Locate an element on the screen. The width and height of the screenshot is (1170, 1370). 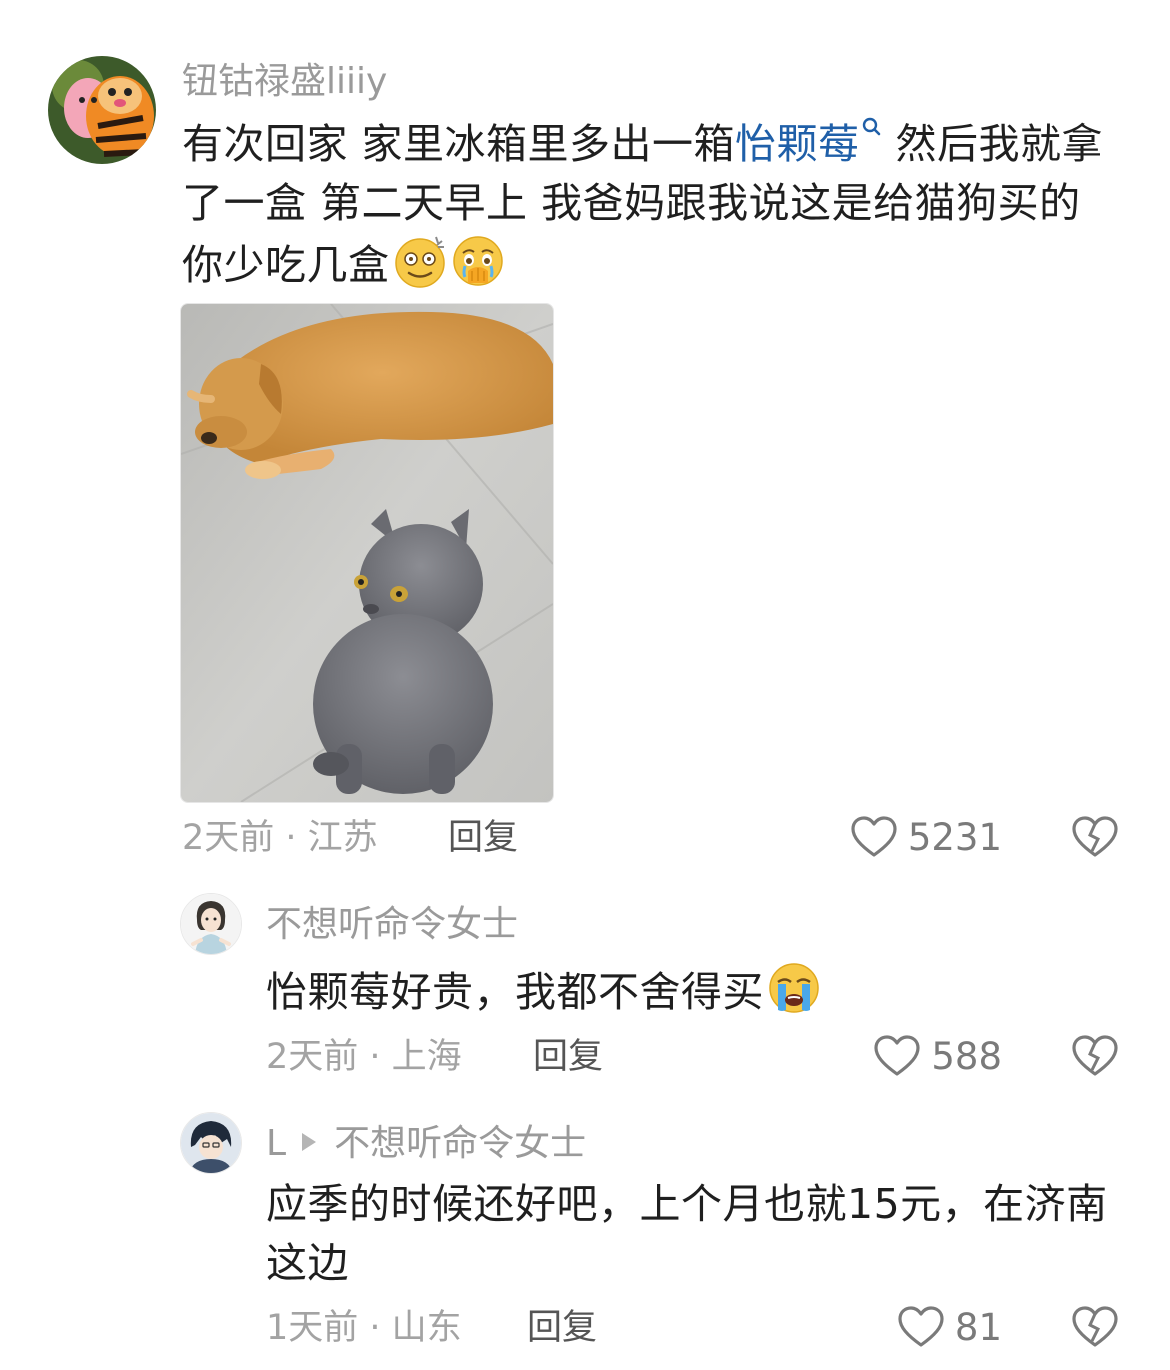
search-link: 怡颗莓 is located at coordinates (797, 144).